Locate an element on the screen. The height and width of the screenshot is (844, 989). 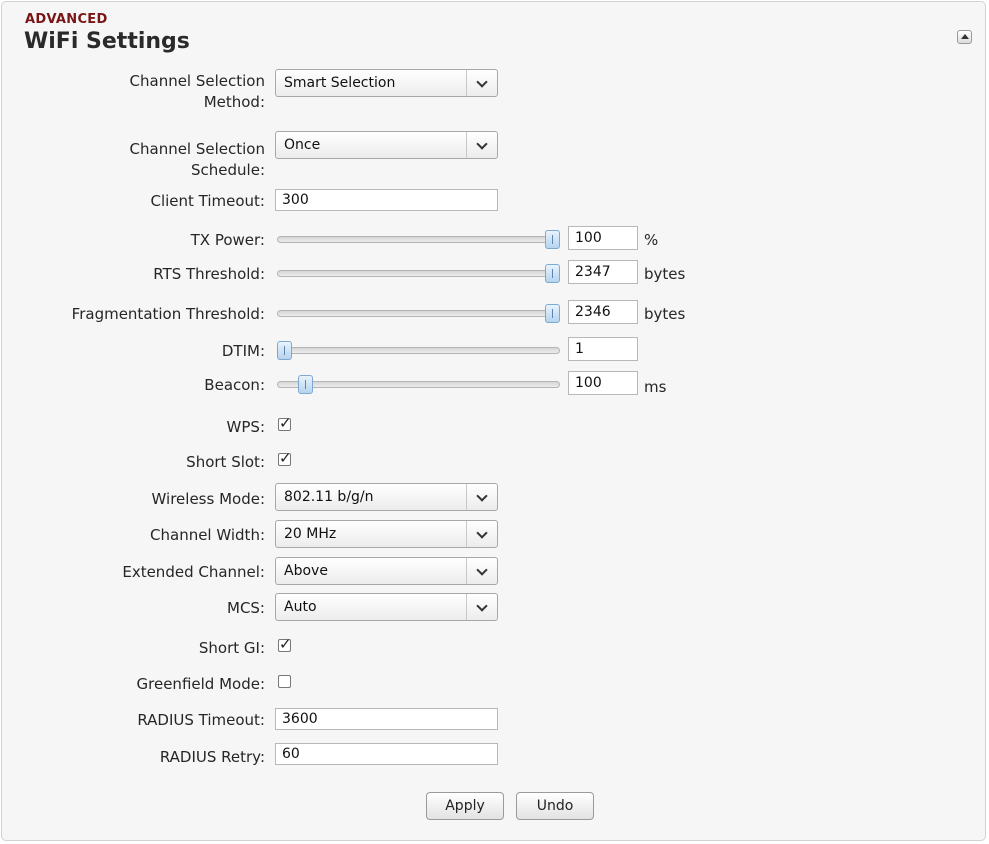
short-gi-checkbox is located at coordinates (285, 644).